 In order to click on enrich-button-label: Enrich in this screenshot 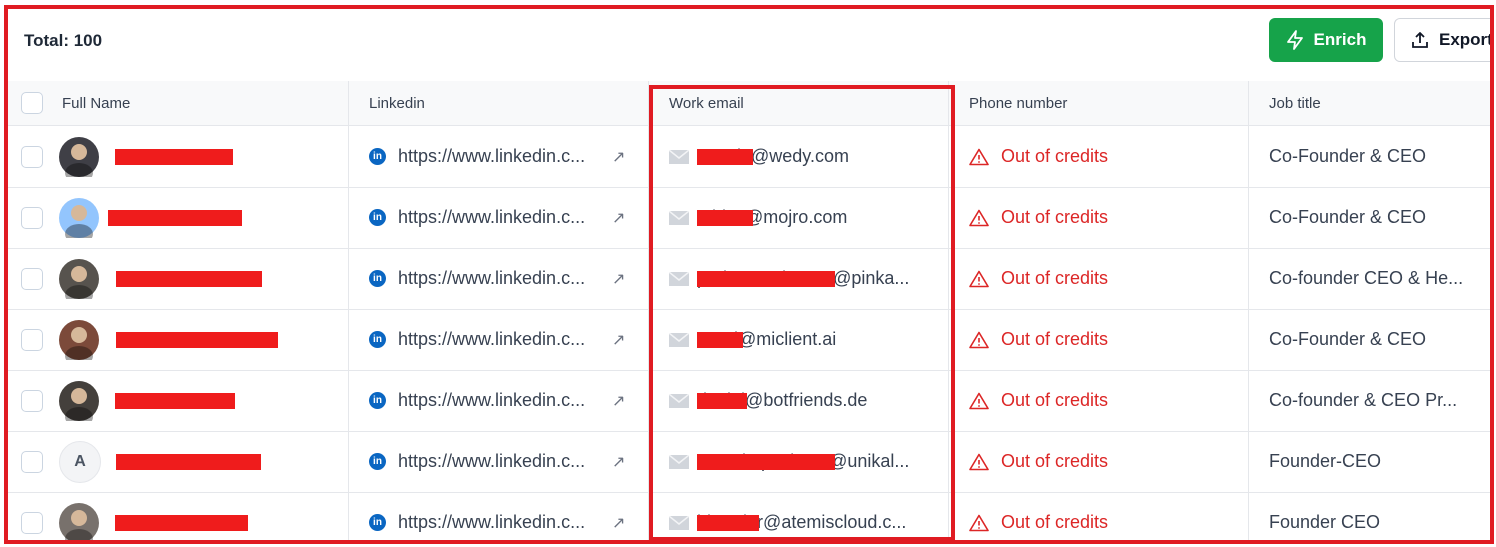, I will do `click(1340, 39)`.